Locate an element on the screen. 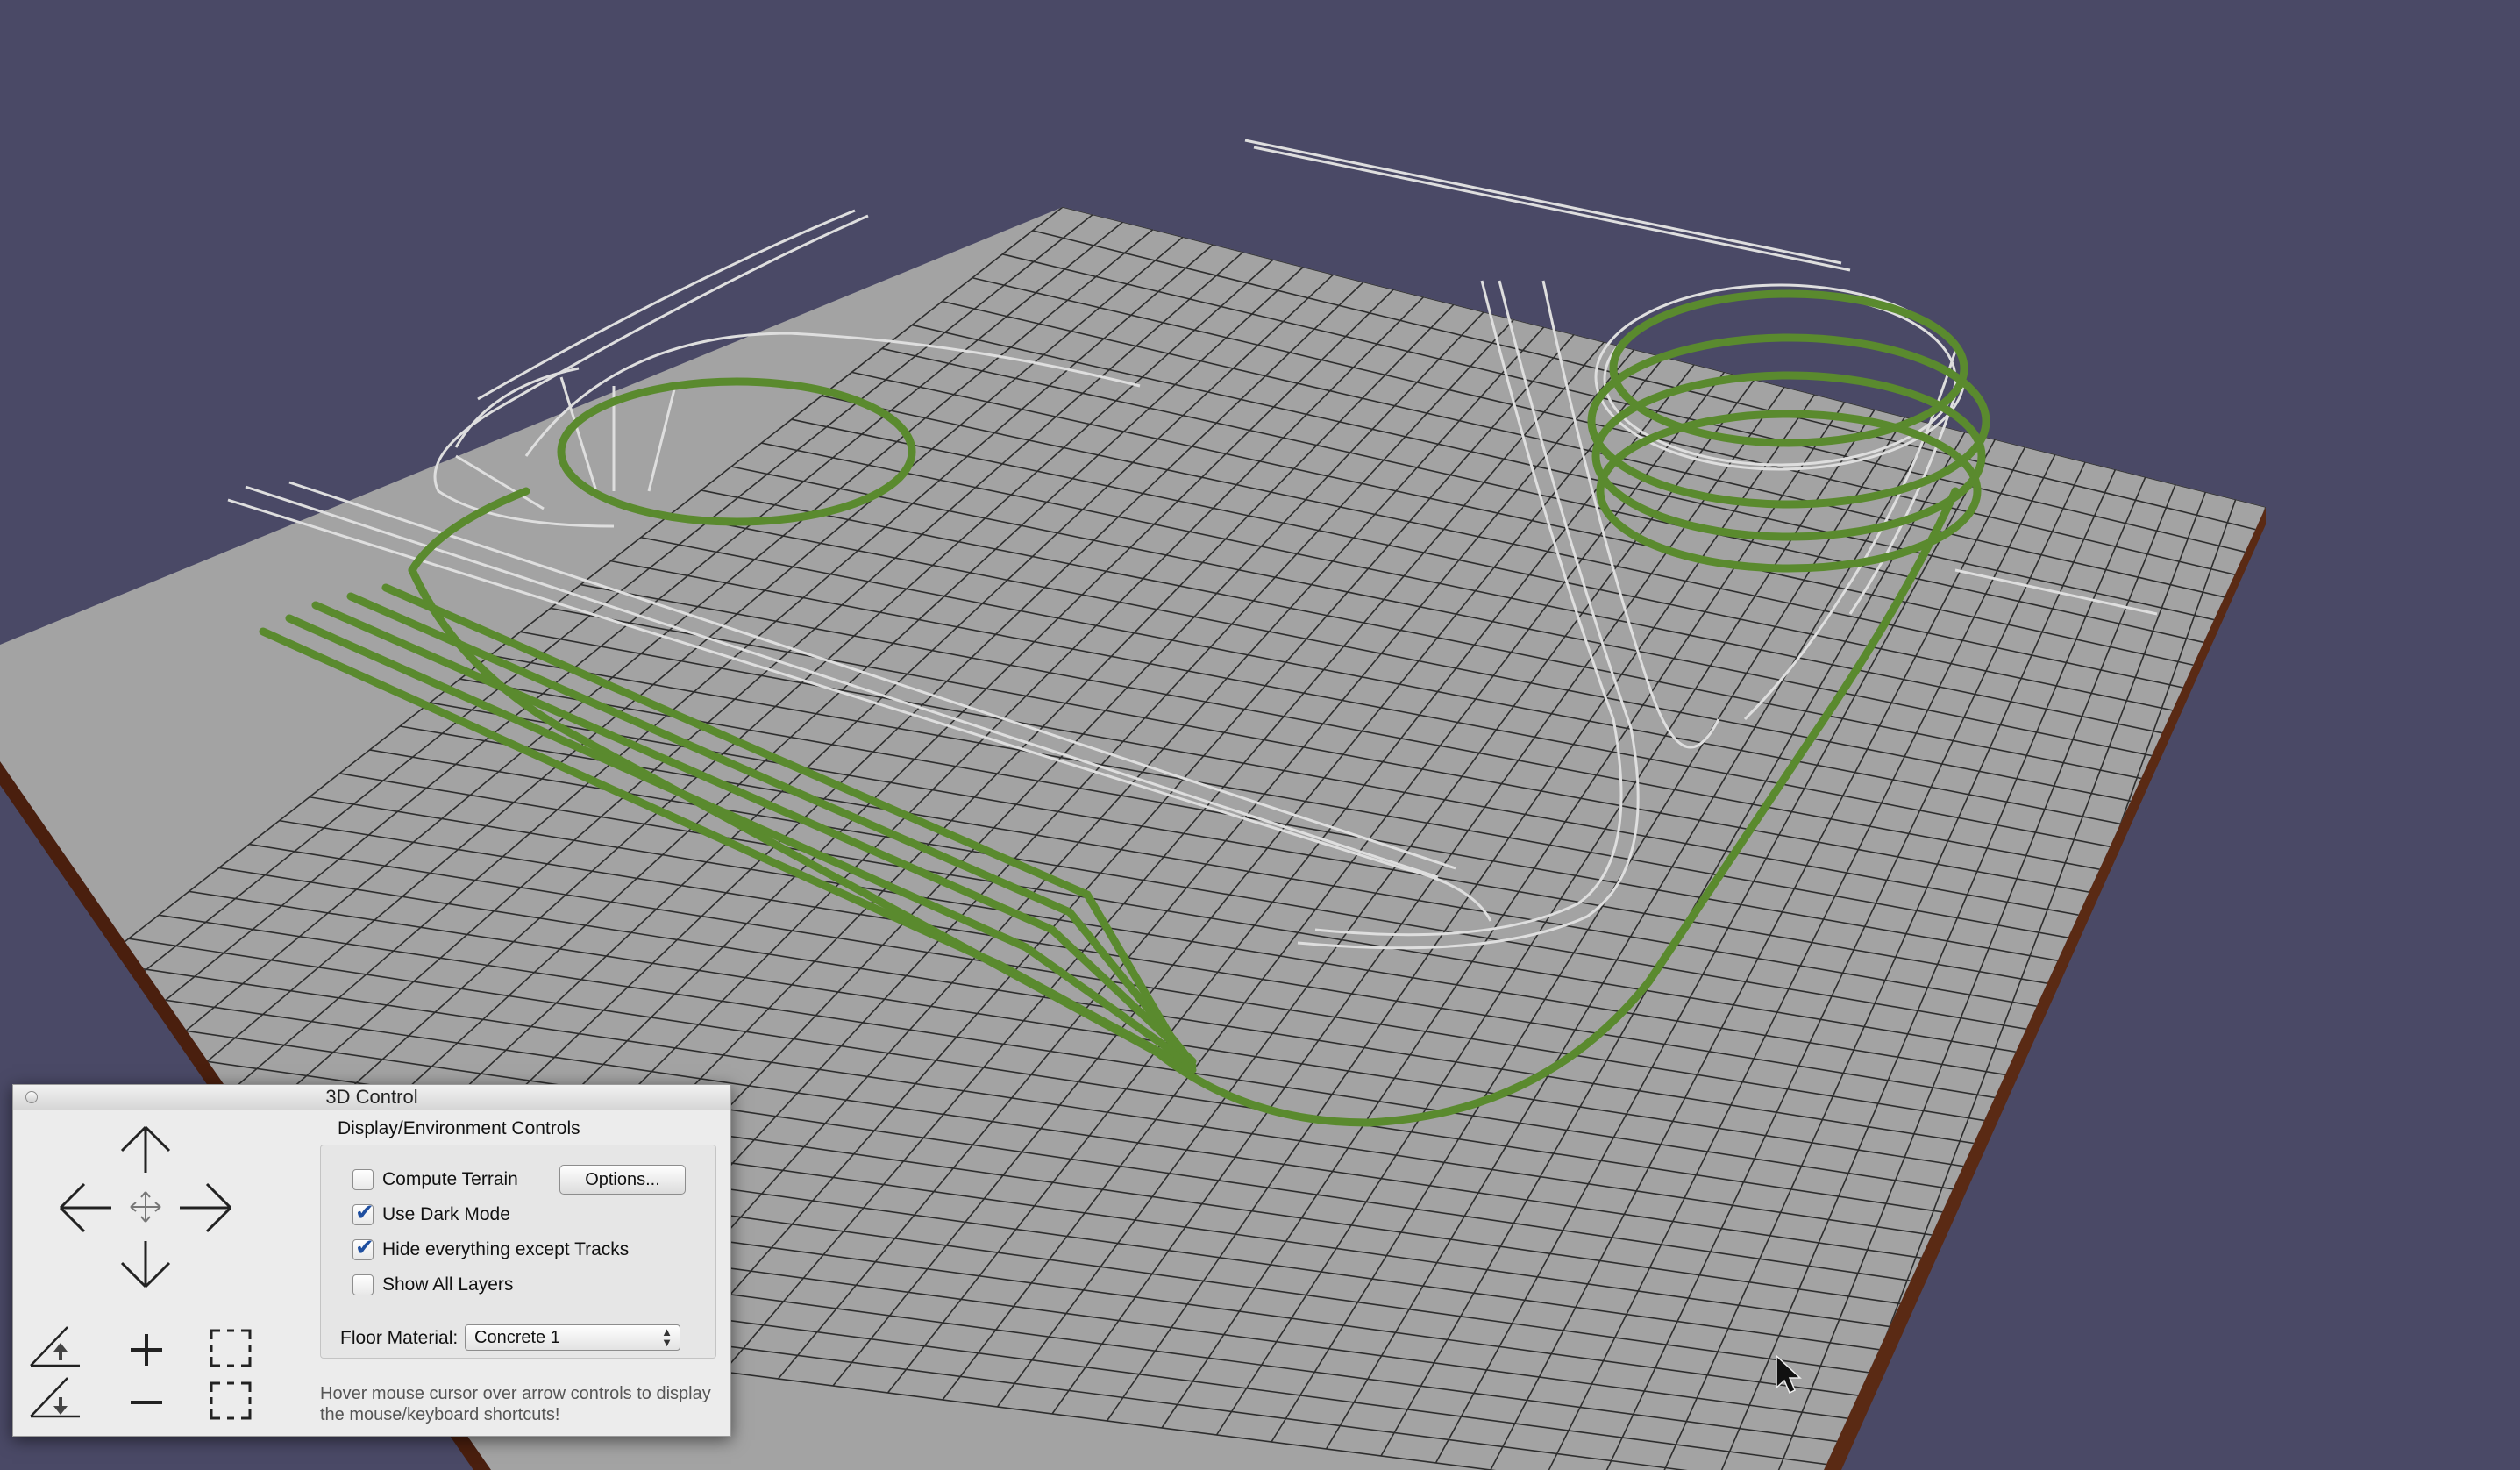  floor-material-value: Concrete 1 is located at coordinates (517, 1337).